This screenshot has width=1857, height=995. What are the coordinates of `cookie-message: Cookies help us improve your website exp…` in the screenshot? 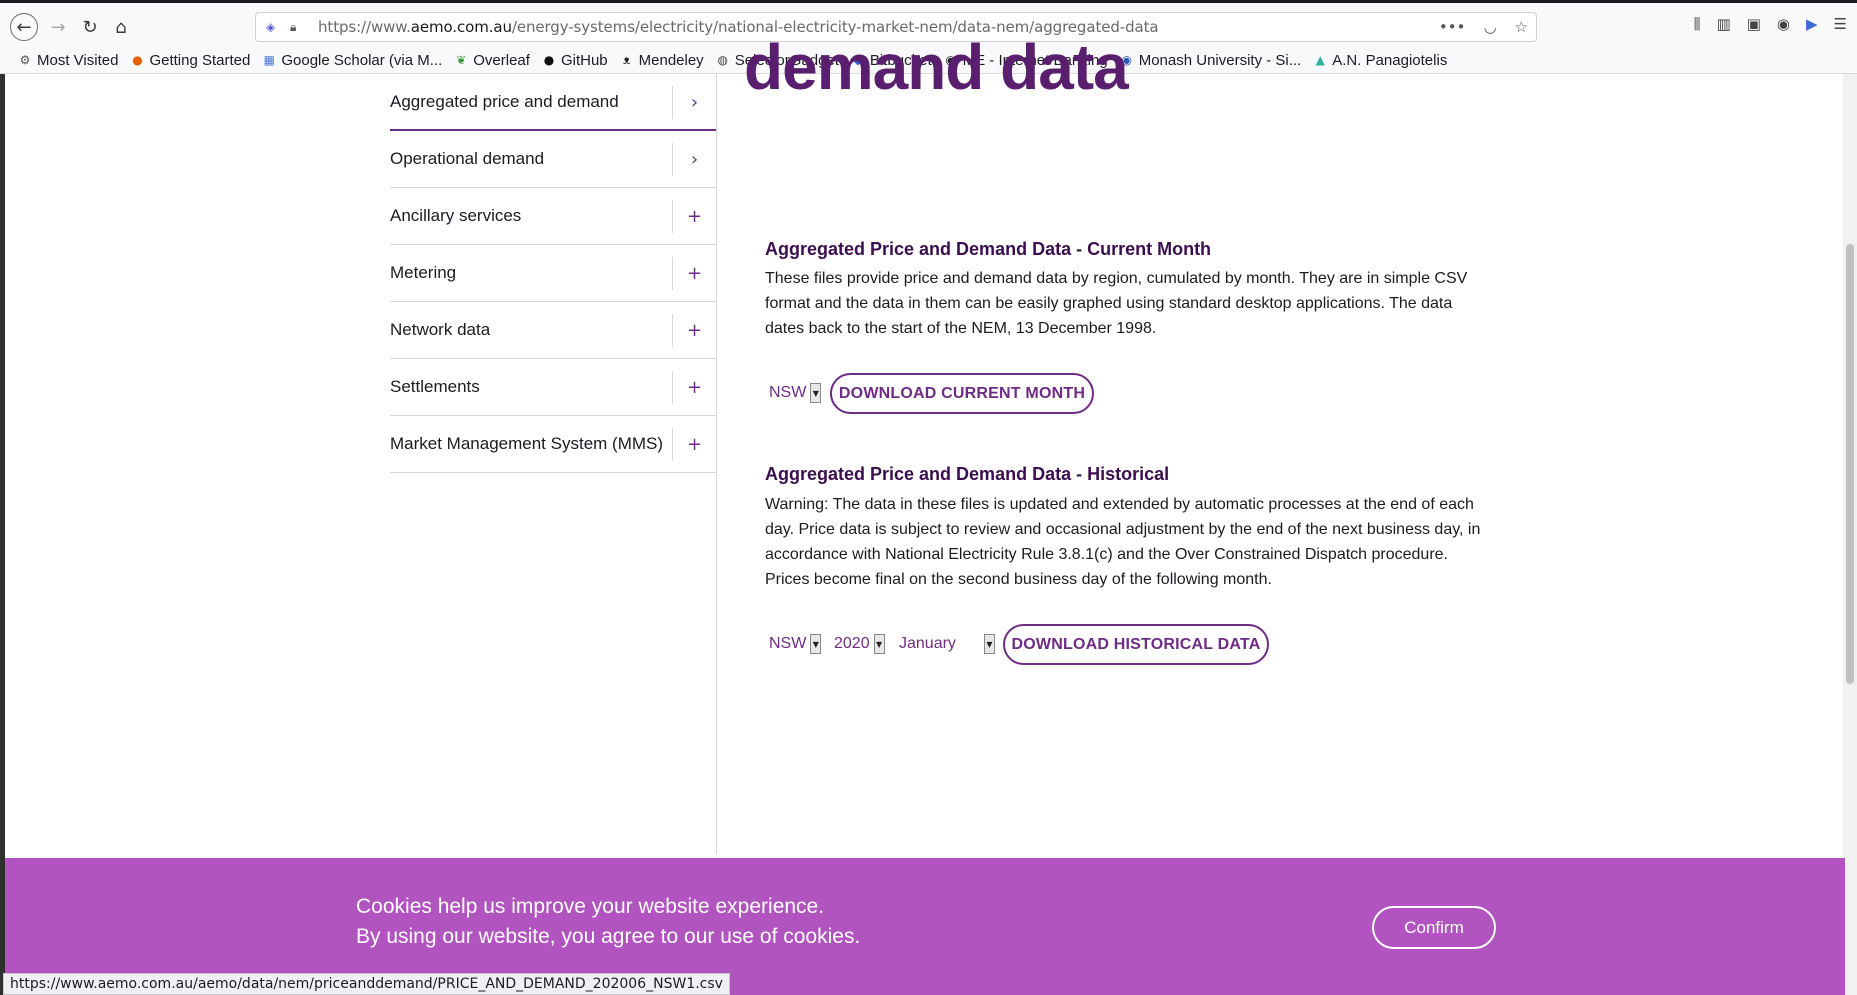 It's located at (608, 922).